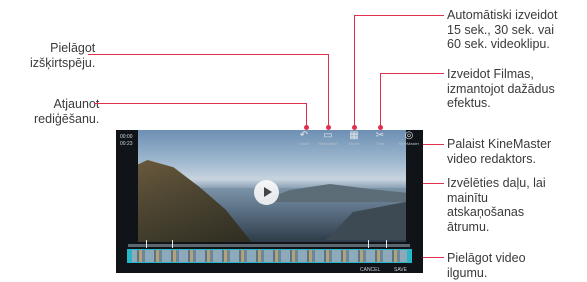 This screenshot has width=587, height=282. Describe the element at coordinates (328, 143) in the screenshot. I see `resolution-label: Resolution` at that location.